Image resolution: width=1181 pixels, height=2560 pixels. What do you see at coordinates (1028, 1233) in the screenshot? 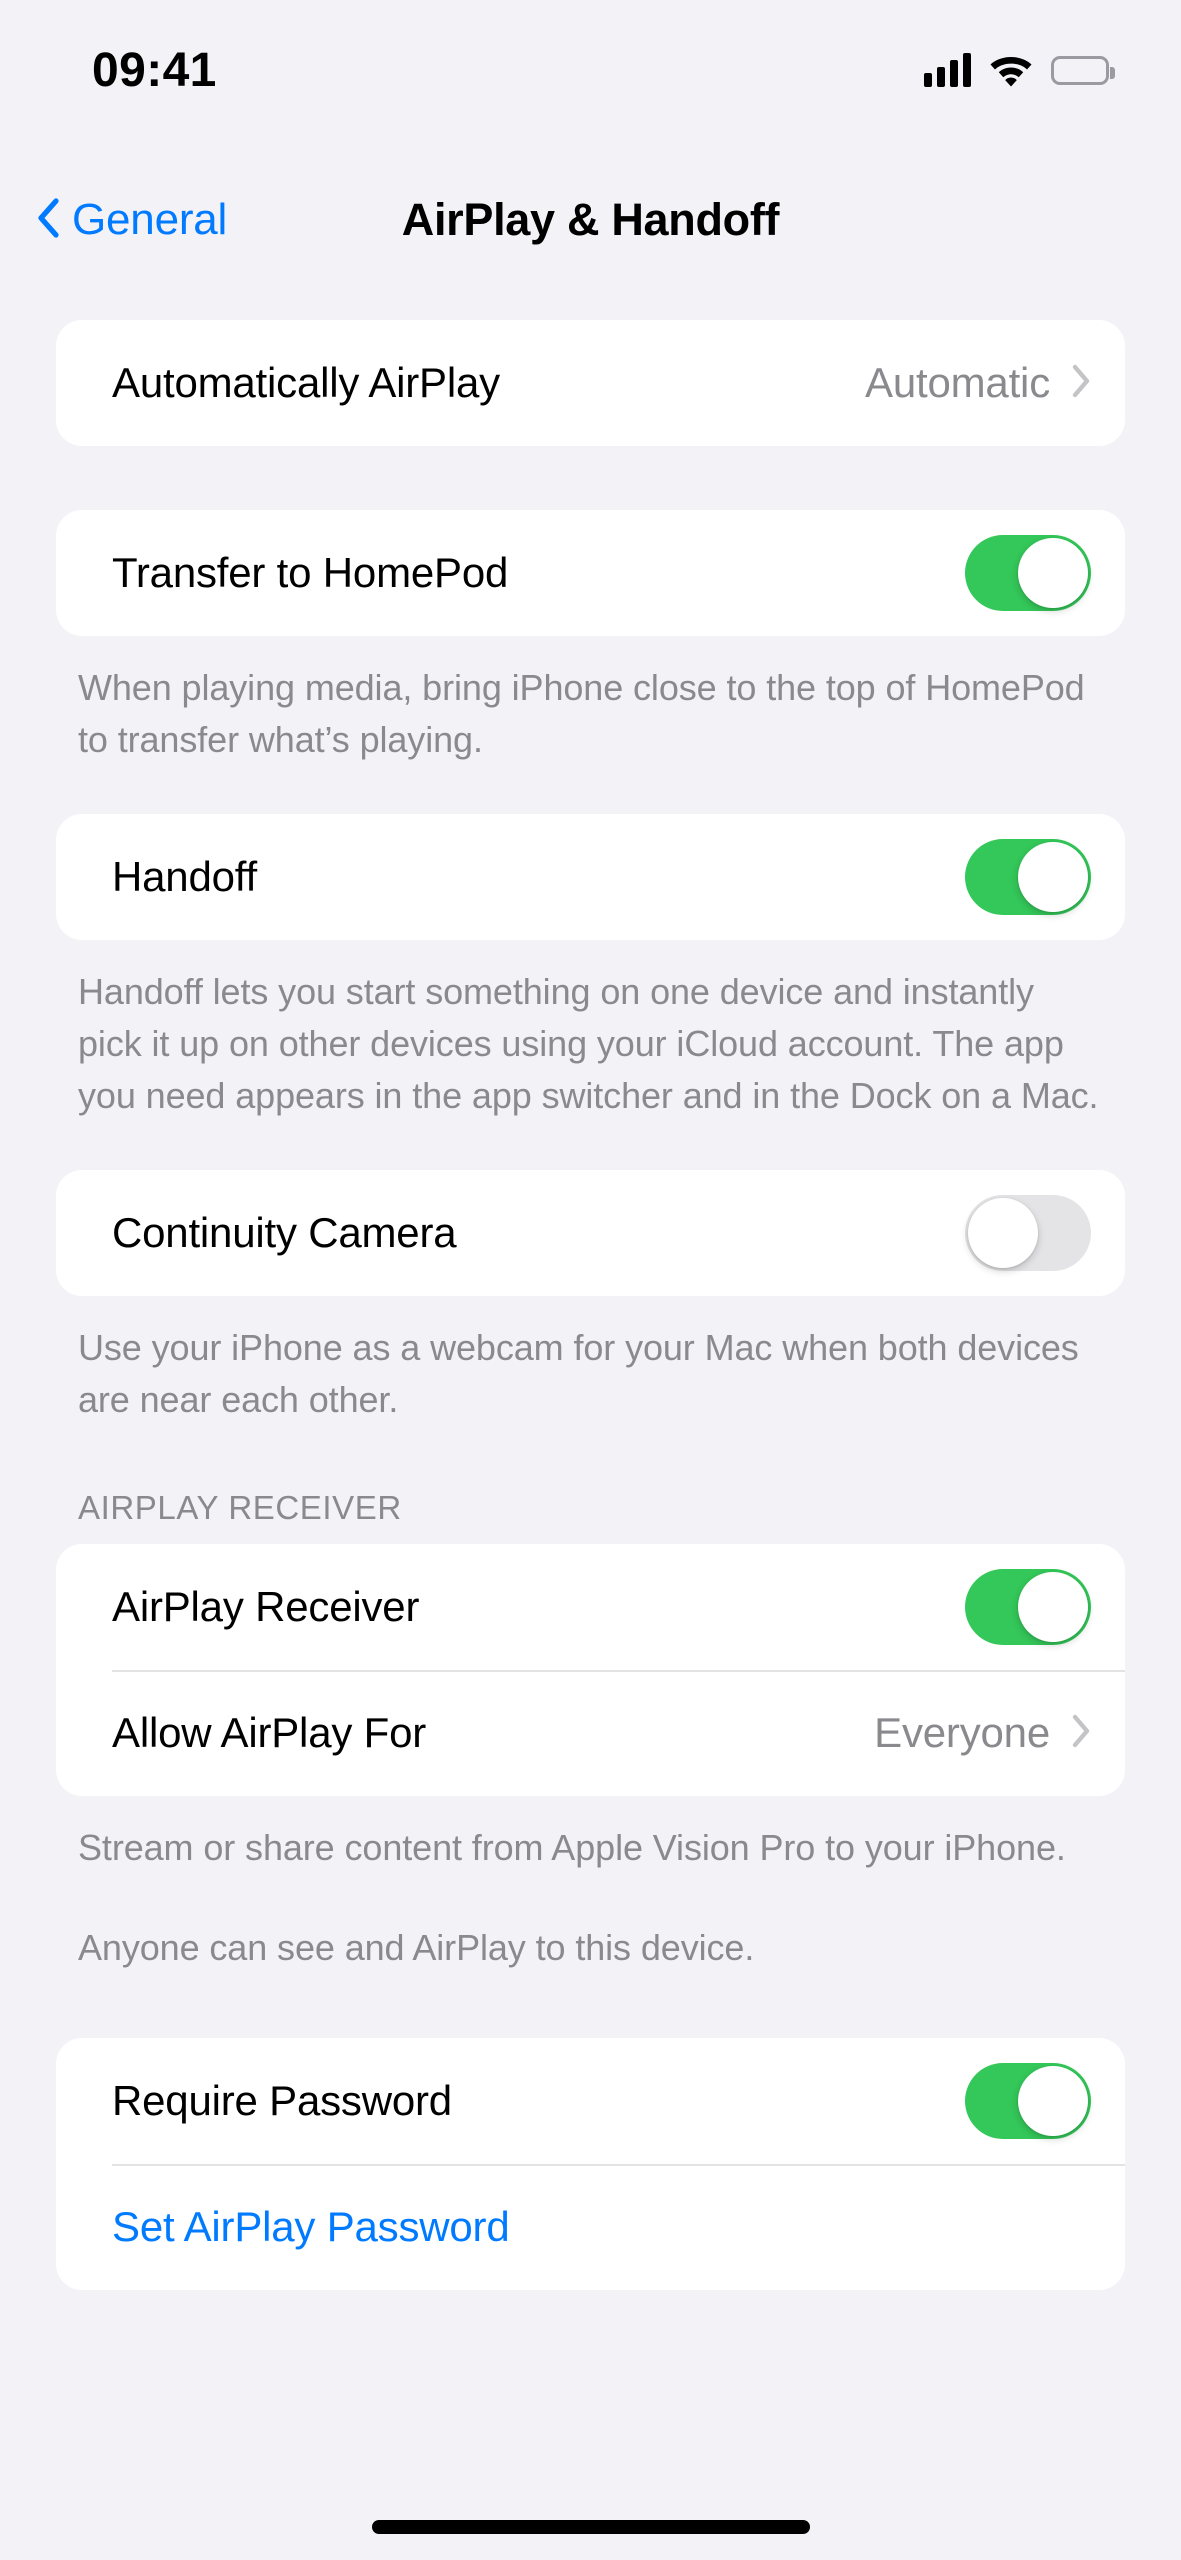
I see `toggle-continuity-camera` at bounding box center [1028, 1233].